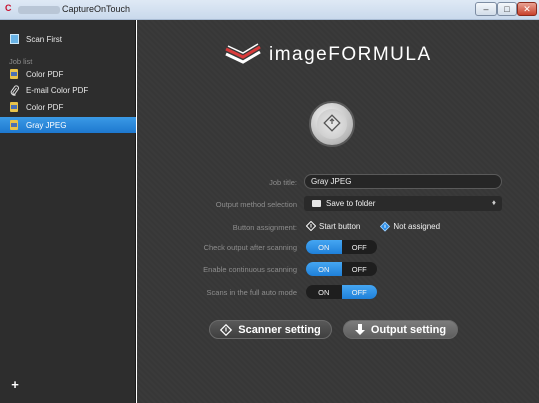  I want to click on brand-header: imageFORMULA, so click(328, 55).